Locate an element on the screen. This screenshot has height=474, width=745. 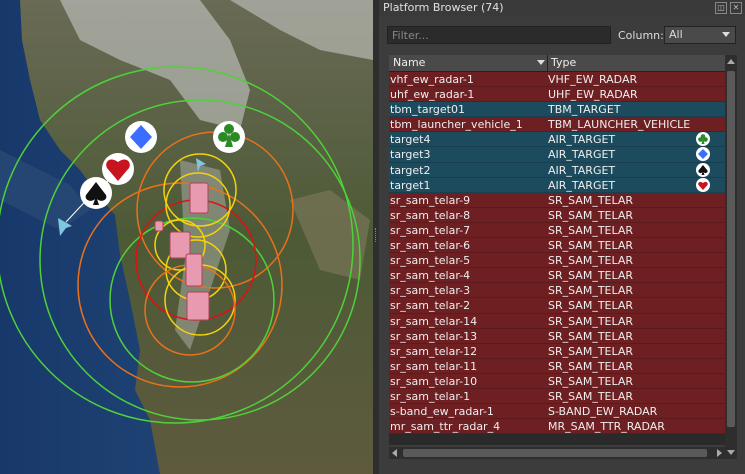
table-row: sr_sam_telar-8 SR_SAM_TELAR is located at coordinates (557, 215).